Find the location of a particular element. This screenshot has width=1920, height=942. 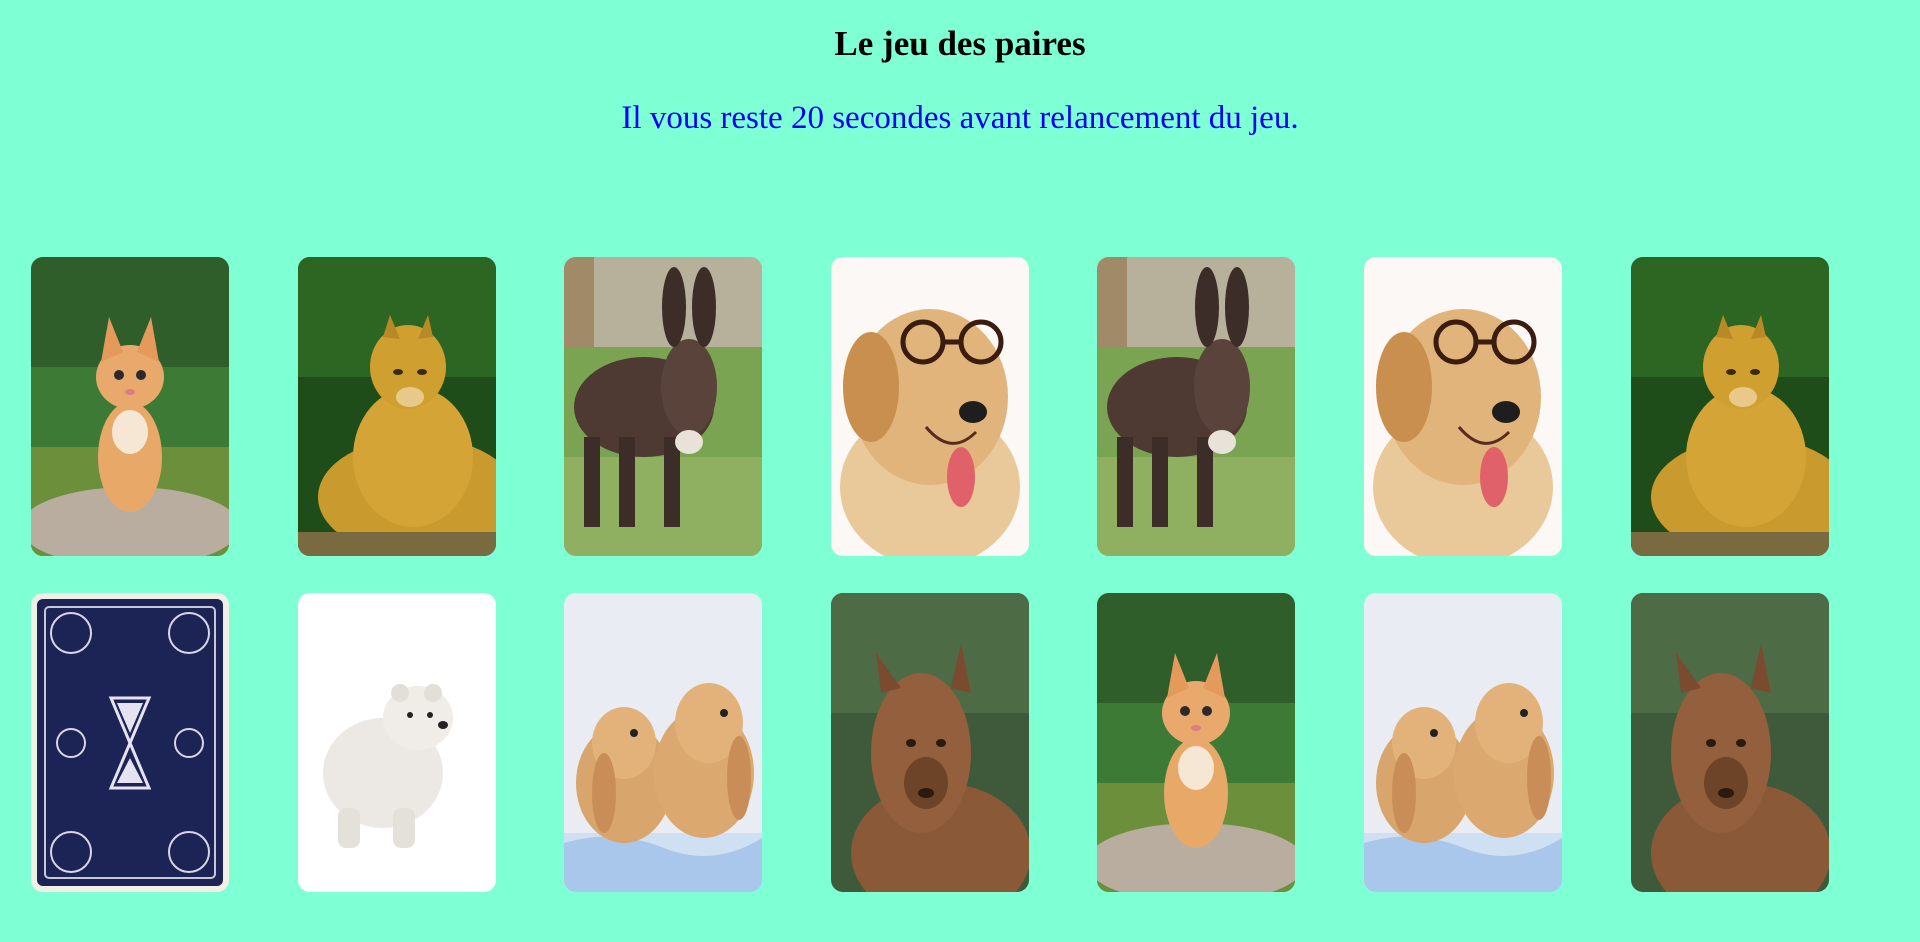

card-polar-bear-cub is located at coordinates (396, 742).